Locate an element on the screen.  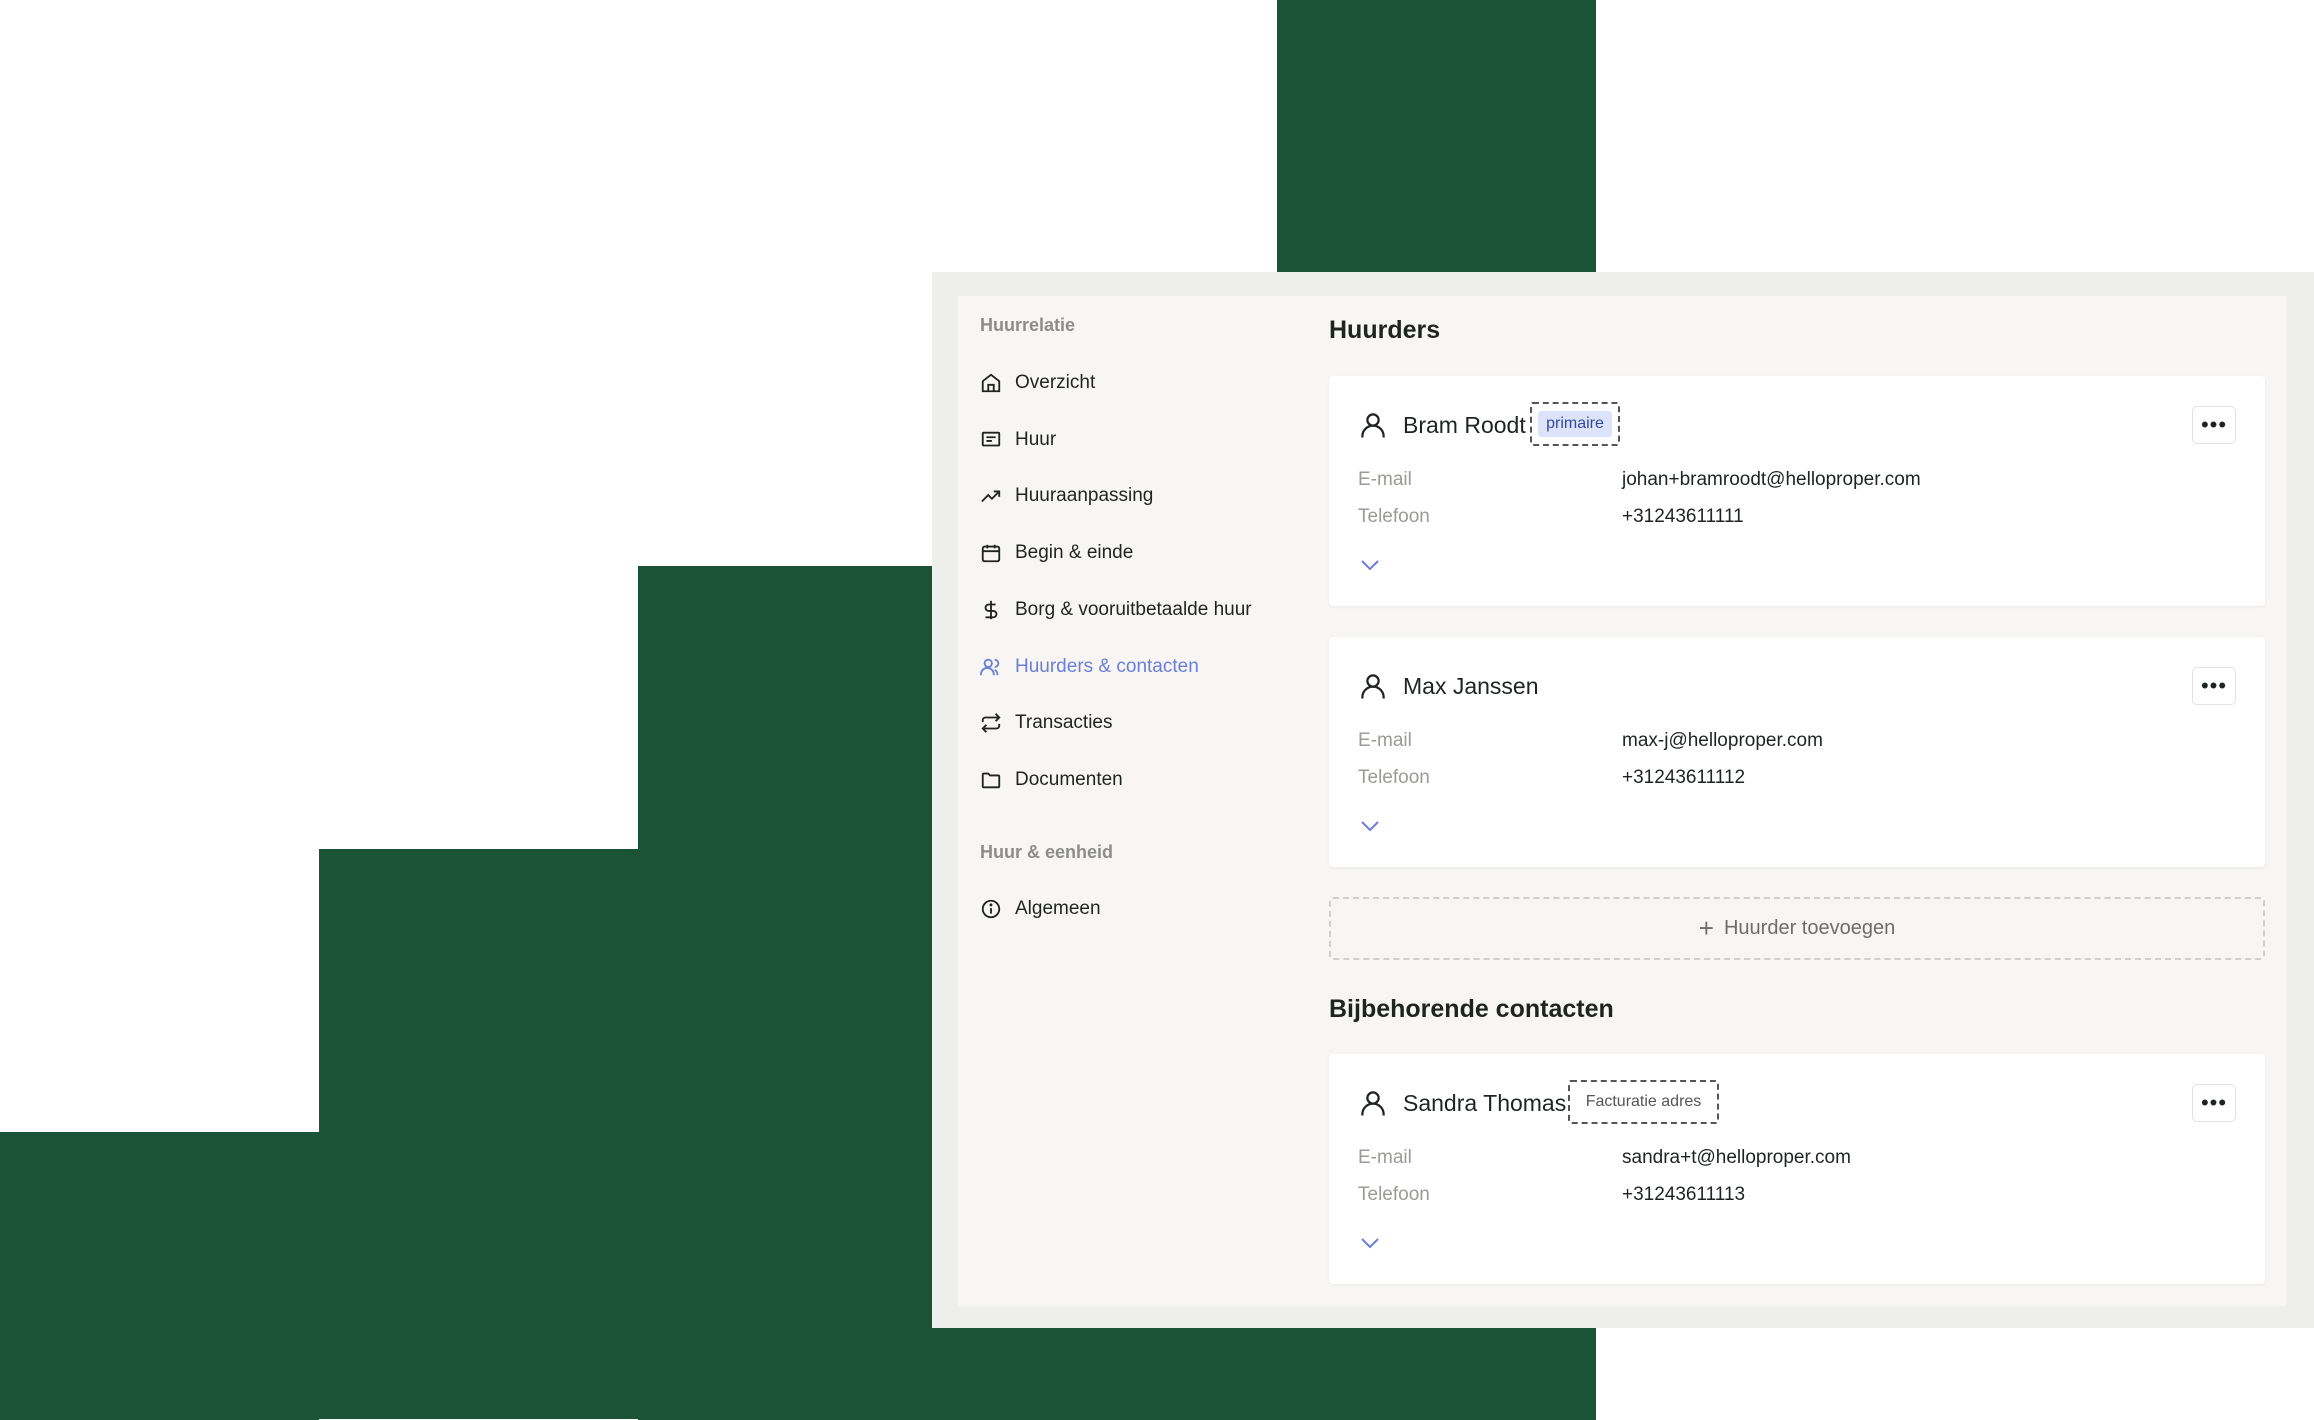
sidebar-section-huur-eenheid: Huur & eenheid is located at coordinates (1047, 852).